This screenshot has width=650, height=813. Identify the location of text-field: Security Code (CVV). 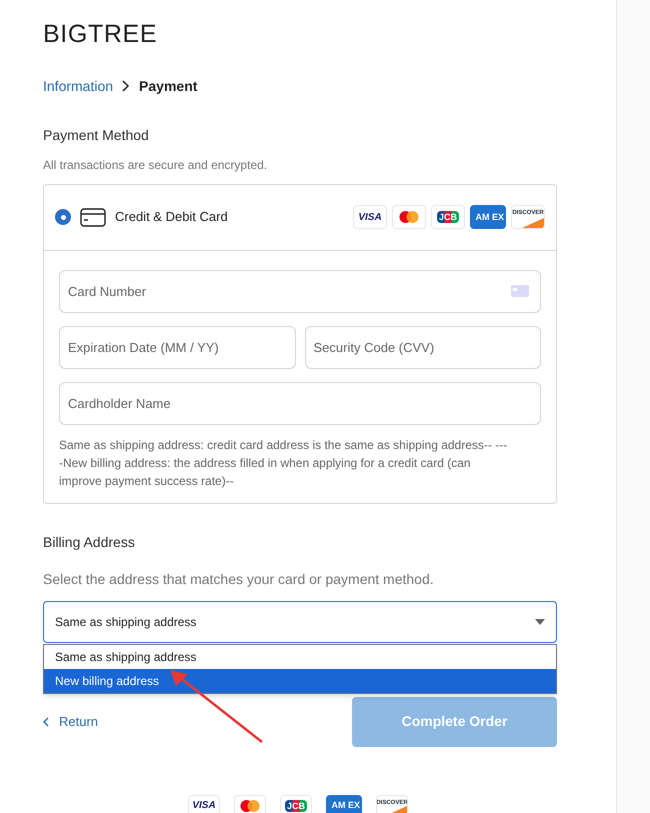
(422, 347).